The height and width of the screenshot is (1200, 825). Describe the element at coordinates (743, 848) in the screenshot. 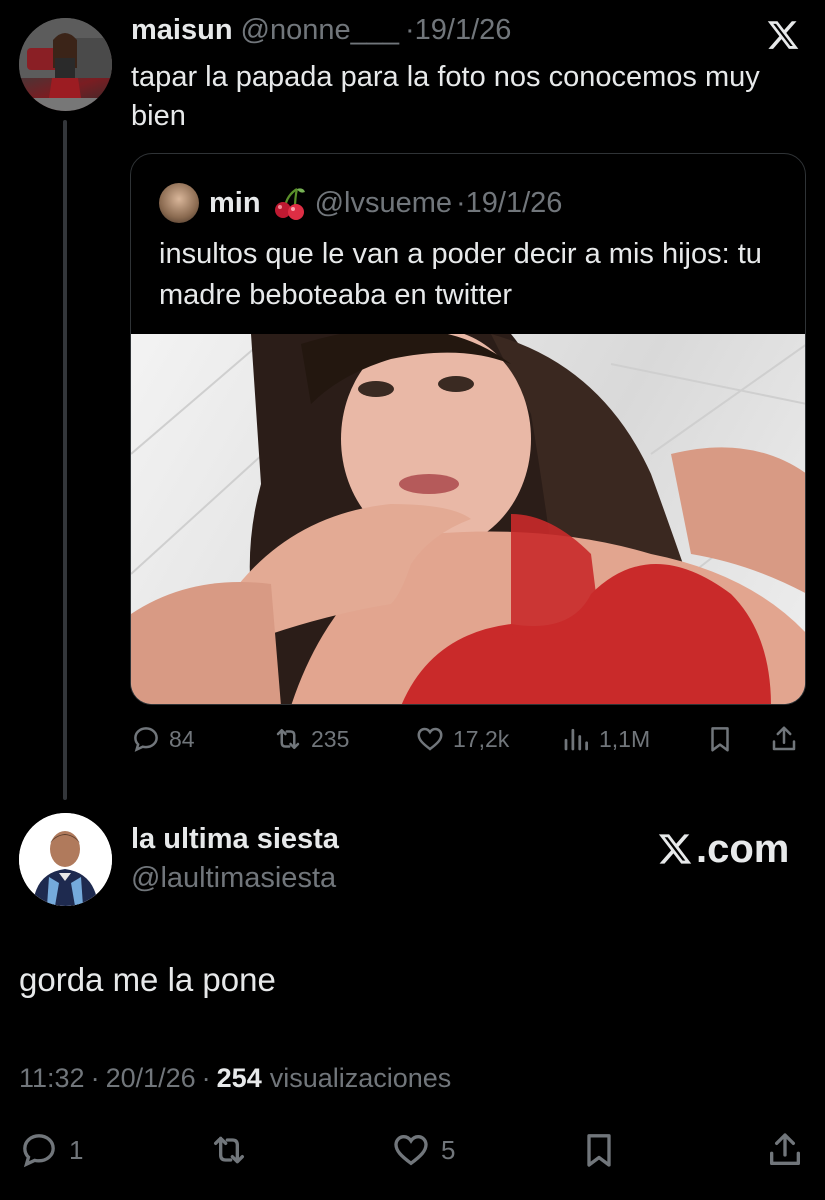

I see `brand-text: .com` at that location.